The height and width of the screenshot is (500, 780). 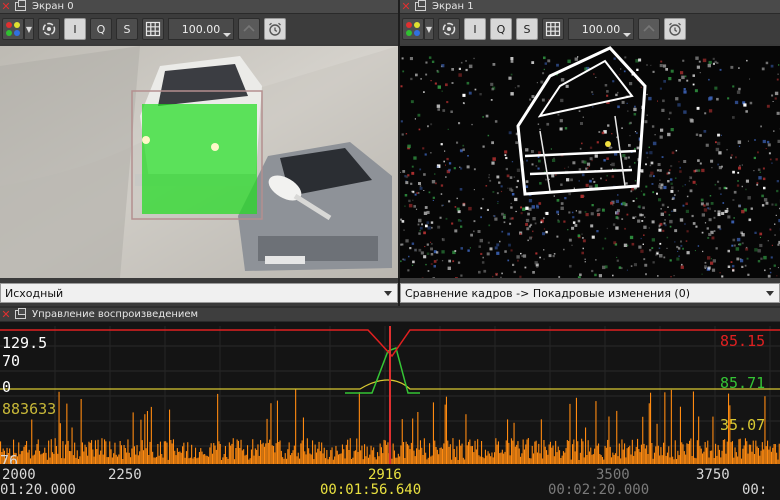 I want to click on car-outline-highlight, so click(x=581, y=121).